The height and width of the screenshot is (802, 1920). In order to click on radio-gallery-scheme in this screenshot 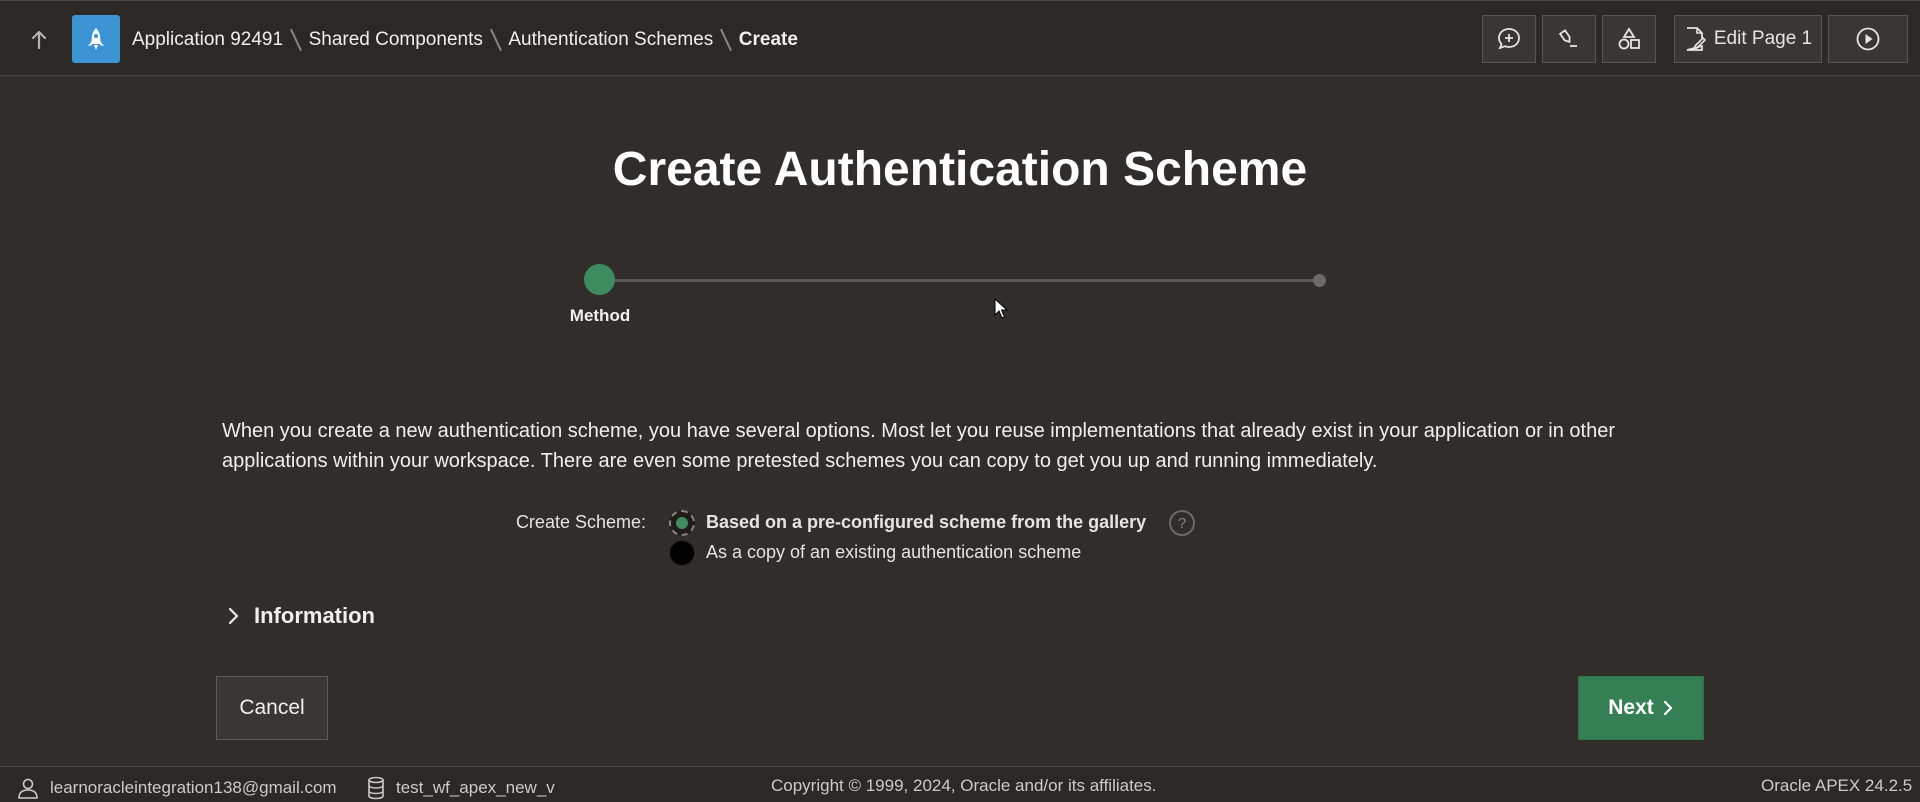, I will do `click(682, 523)`.